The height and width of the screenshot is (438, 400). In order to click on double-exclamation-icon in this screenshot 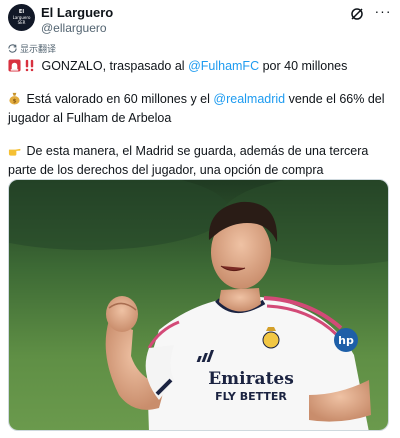, I will do `click(29, 65)`.